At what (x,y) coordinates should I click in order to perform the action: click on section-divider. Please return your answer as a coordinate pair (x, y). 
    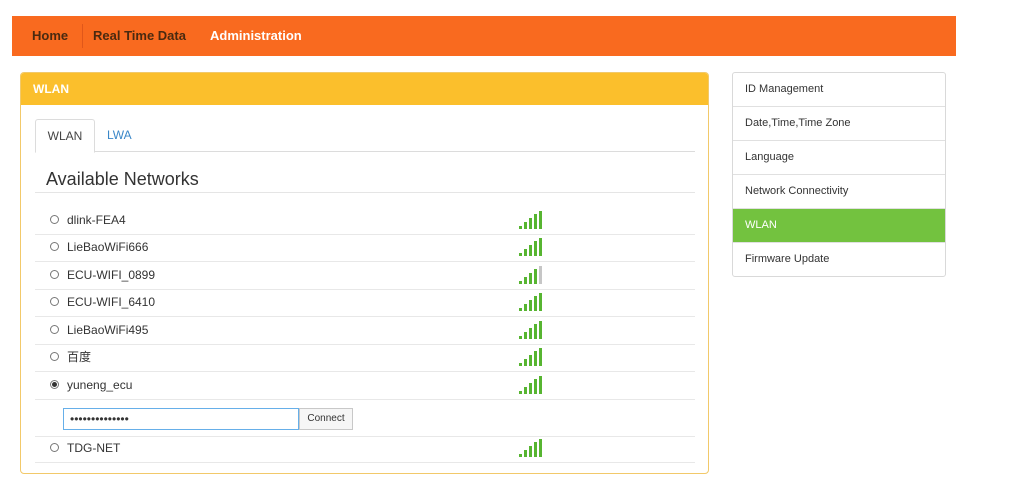
    Looking at the image, I should click on (365, 192).